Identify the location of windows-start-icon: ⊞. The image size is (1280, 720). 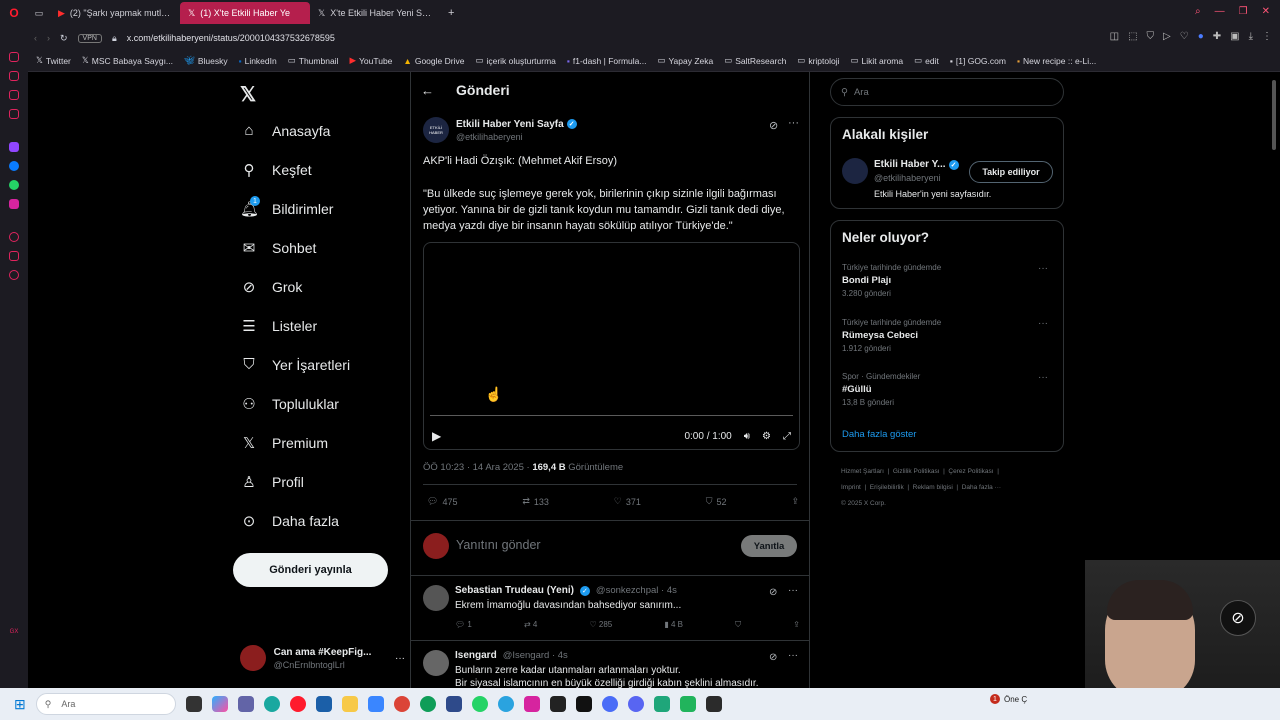
(20, 704).